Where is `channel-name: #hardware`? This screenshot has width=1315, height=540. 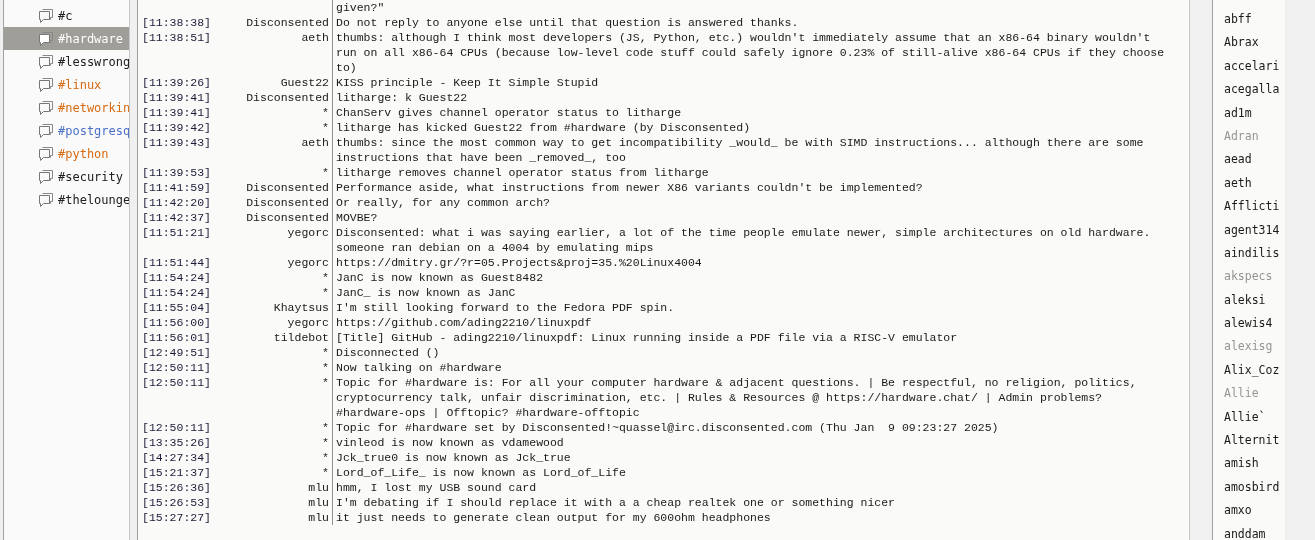 channel-name: #hardware is located at coordinates (91, 38).